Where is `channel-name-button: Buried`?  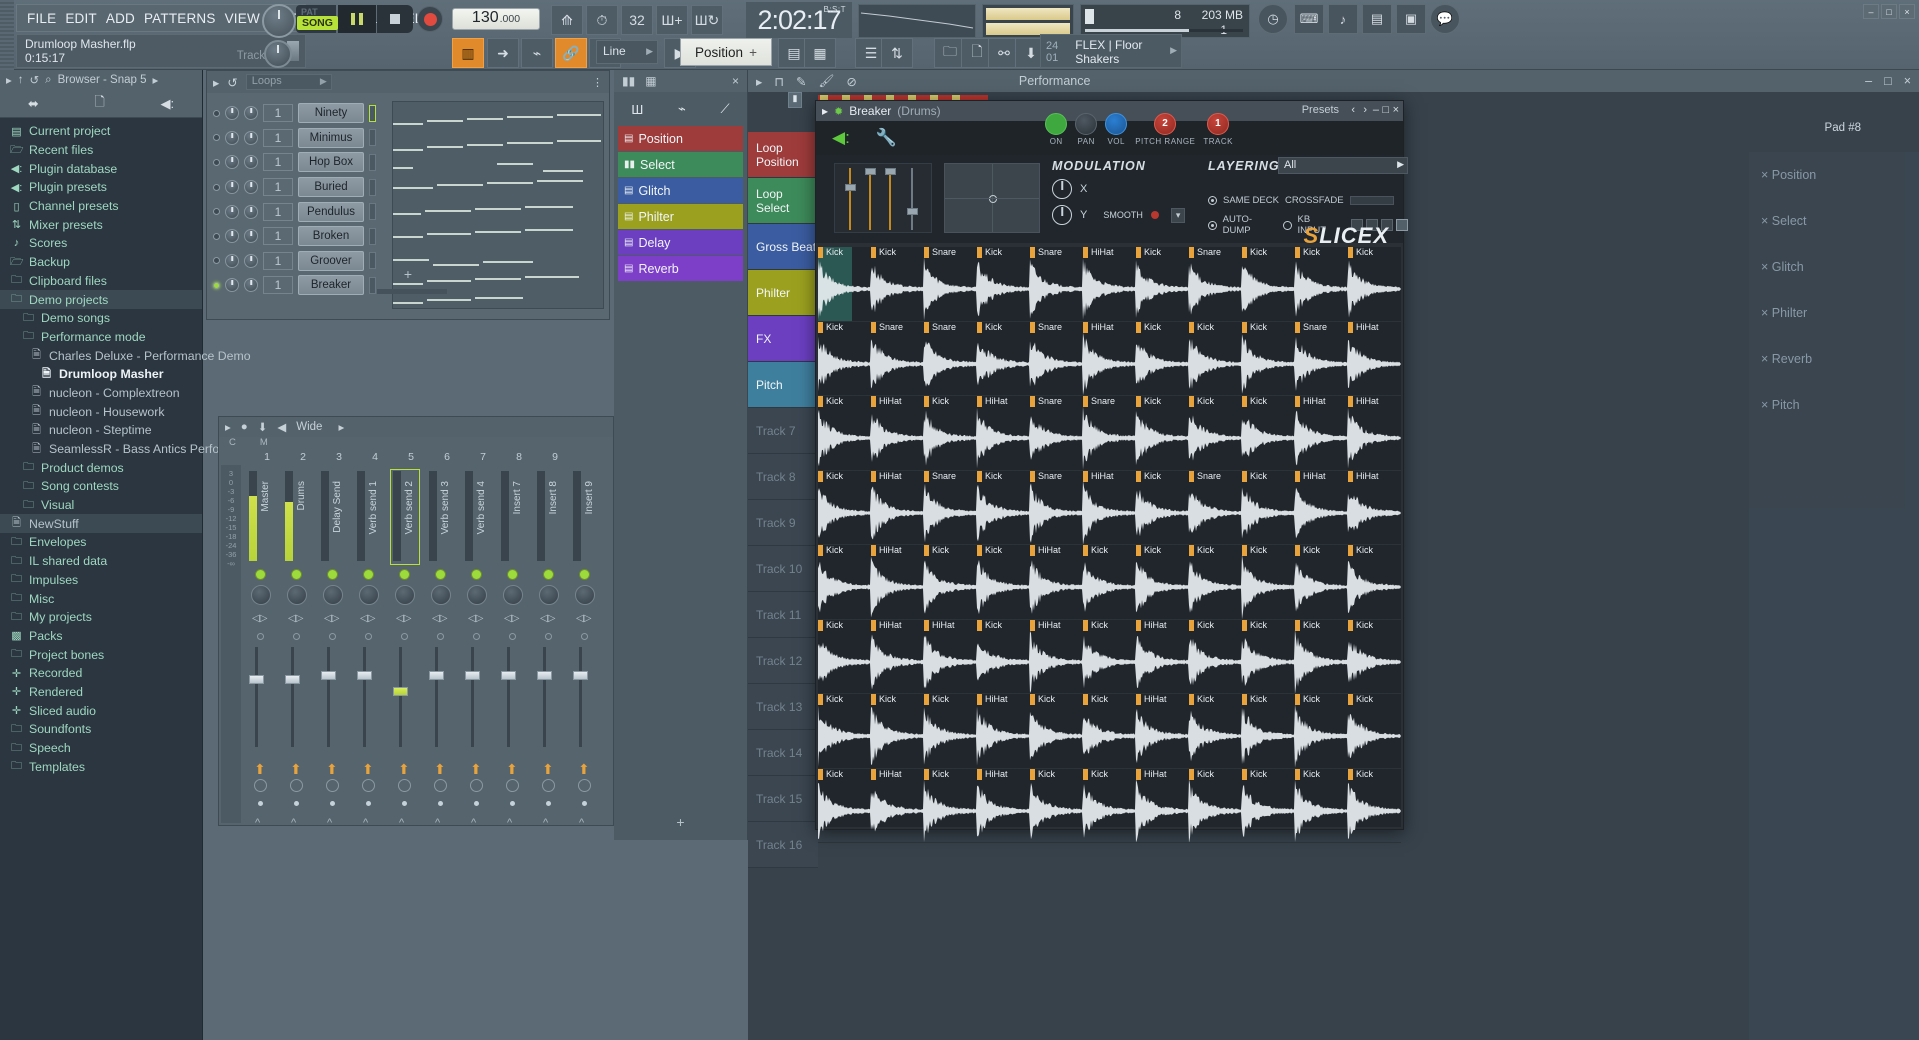
channel-name-button: Buried is located at coordinates (331, 187).